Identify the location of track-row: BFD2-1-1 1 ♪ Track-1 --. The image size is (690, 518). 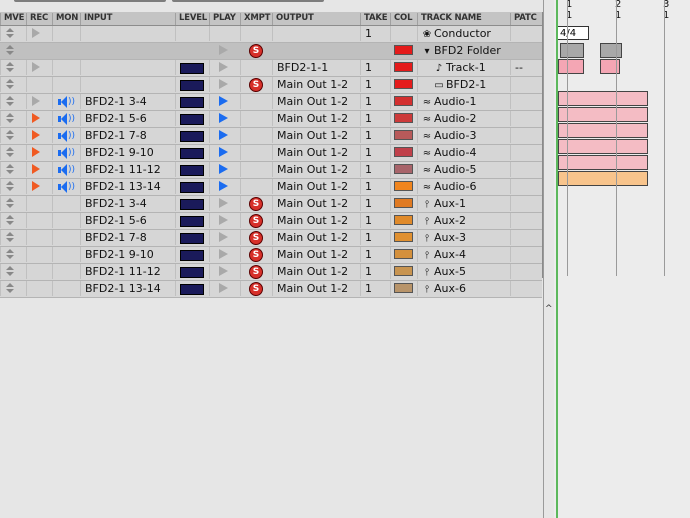
(271, 68).